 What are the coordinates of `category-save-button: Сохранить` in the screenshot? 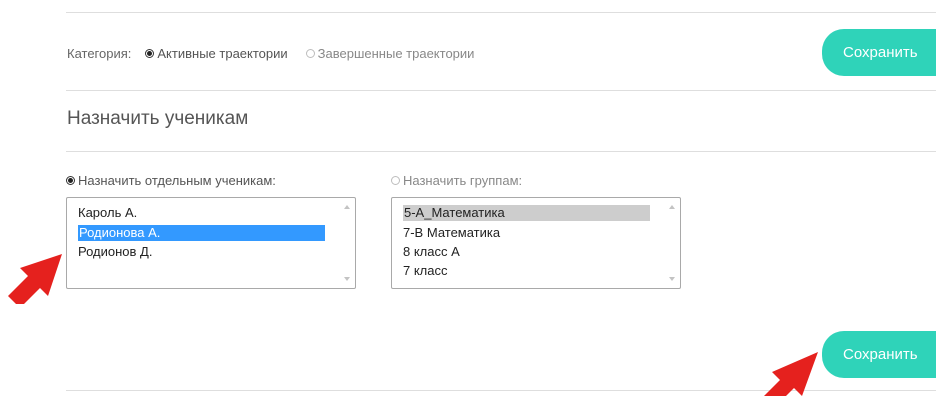 It's located at (879, 52).